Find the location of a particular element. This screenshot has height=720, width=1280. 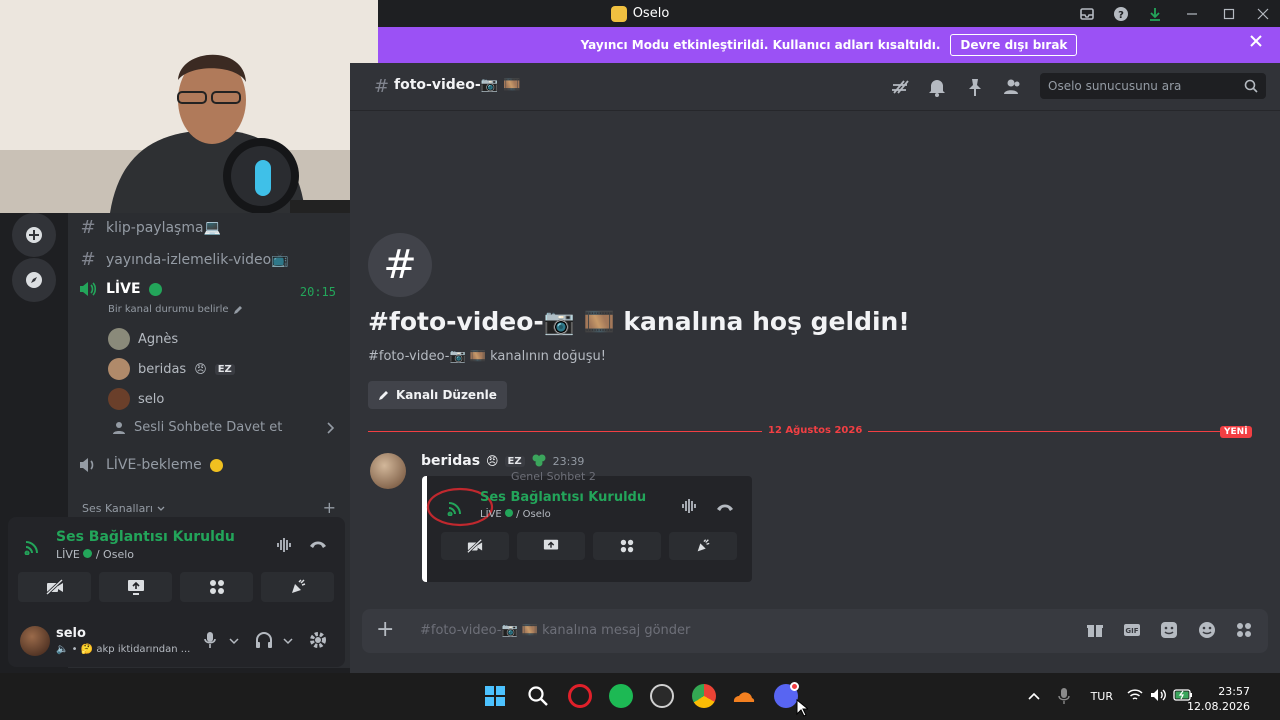

user-avatar is located at coordinates (35, 641).